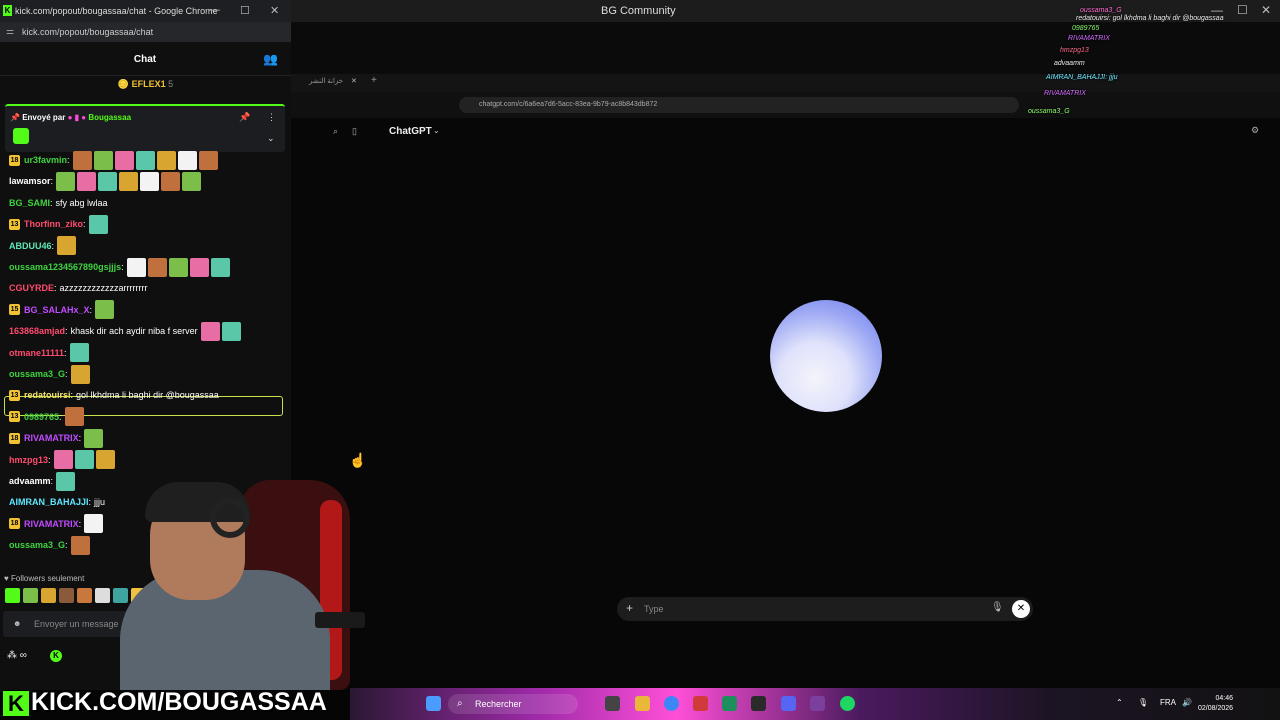 This screenshot has height=720, width=1280. I want to click on chat-username: oussama1234567890gsjjjs, so click(65, 267).